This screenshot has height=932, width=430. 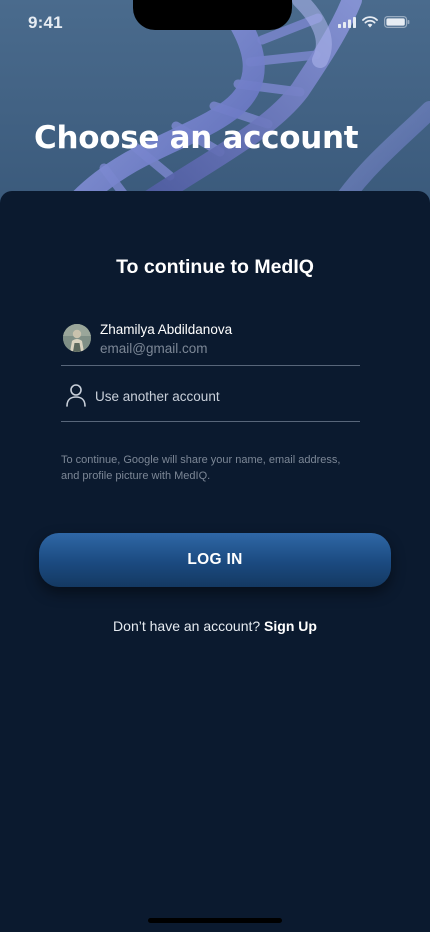 I want to click on signal-icon, so click(x=347, y=22).